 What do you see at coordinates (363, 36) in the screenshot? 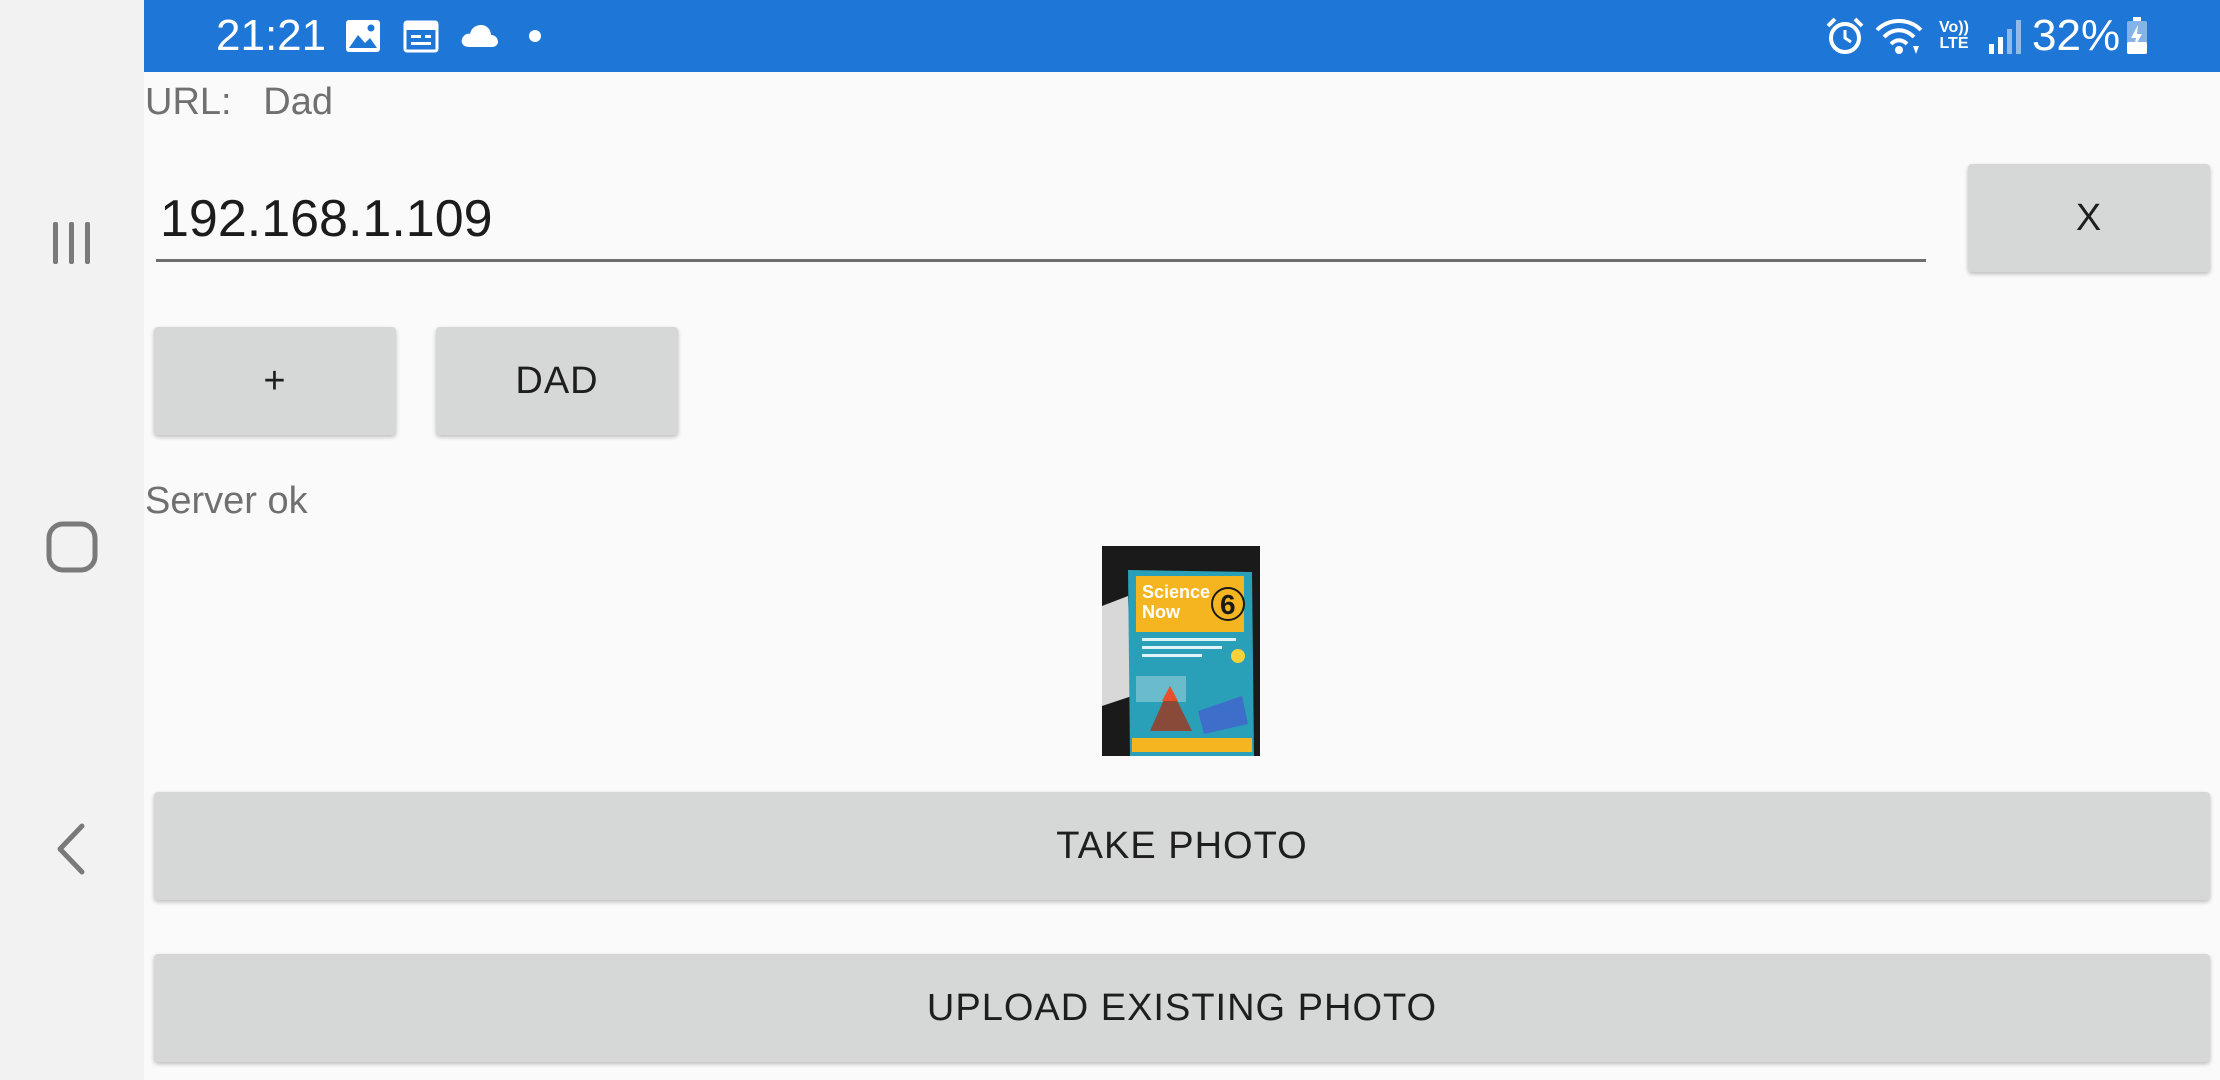
I see `gallery-icon` at bounding box center [363, 36].